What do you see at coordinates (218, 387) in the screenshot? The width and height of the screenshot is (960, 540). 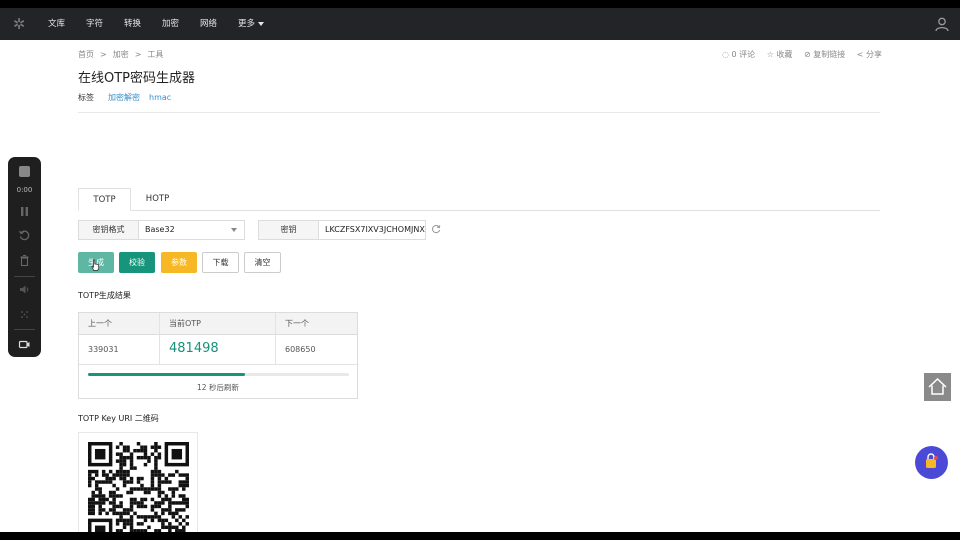 I see `refresh-countdown: 12 秒后刷新` at bounding box center [218, 387].